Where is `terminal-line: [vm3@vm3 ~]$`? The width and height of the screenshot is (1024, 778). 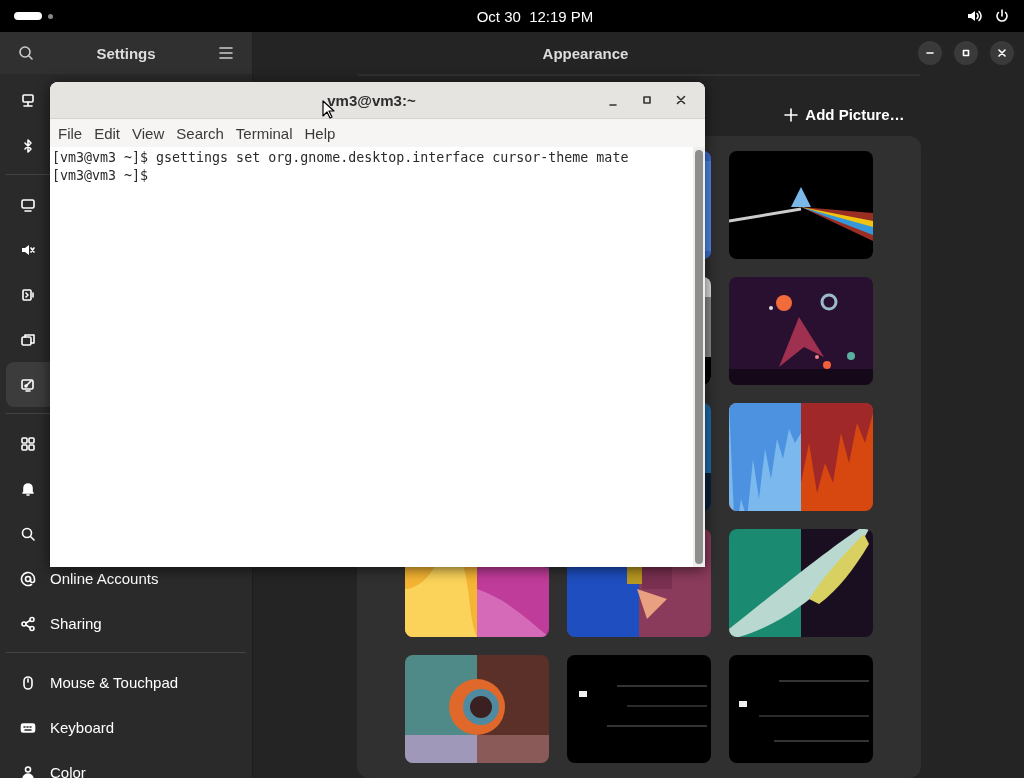 terminal-line: [vm3@vm3 ~]$ is located at coordinates (100, 176).